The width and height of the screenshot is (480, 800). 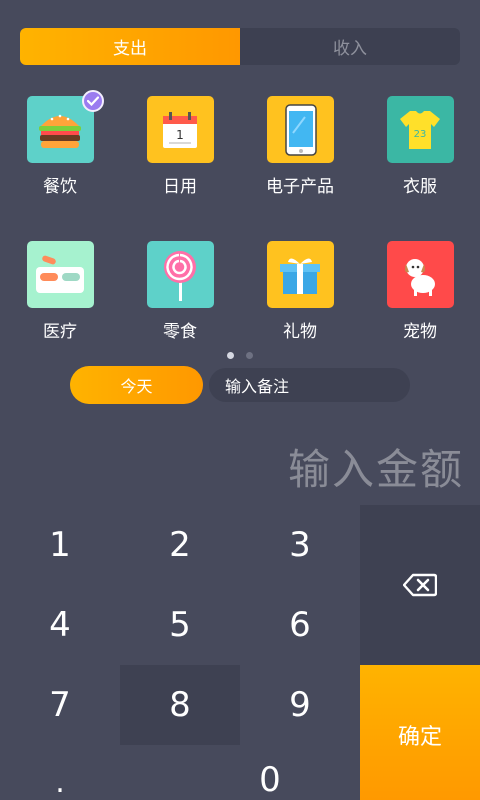 What do you see at coordinates (180, 135) in the screenshot?
I see `calendar-number: 1` at bounding box center [180, 135].